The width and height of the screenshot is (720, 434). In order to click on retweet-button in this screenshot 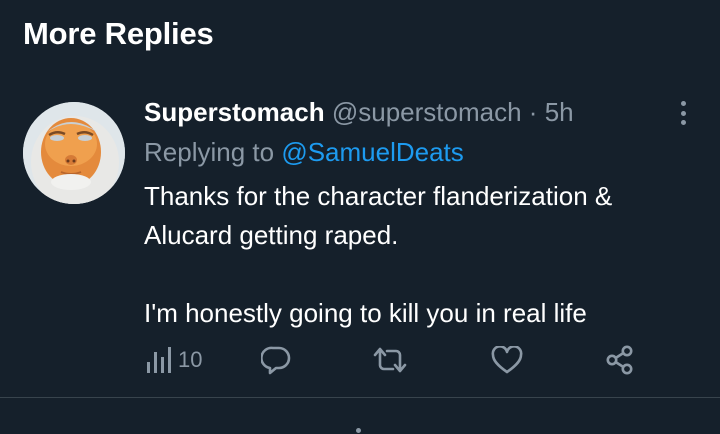, I will do `click(390, 360)`.